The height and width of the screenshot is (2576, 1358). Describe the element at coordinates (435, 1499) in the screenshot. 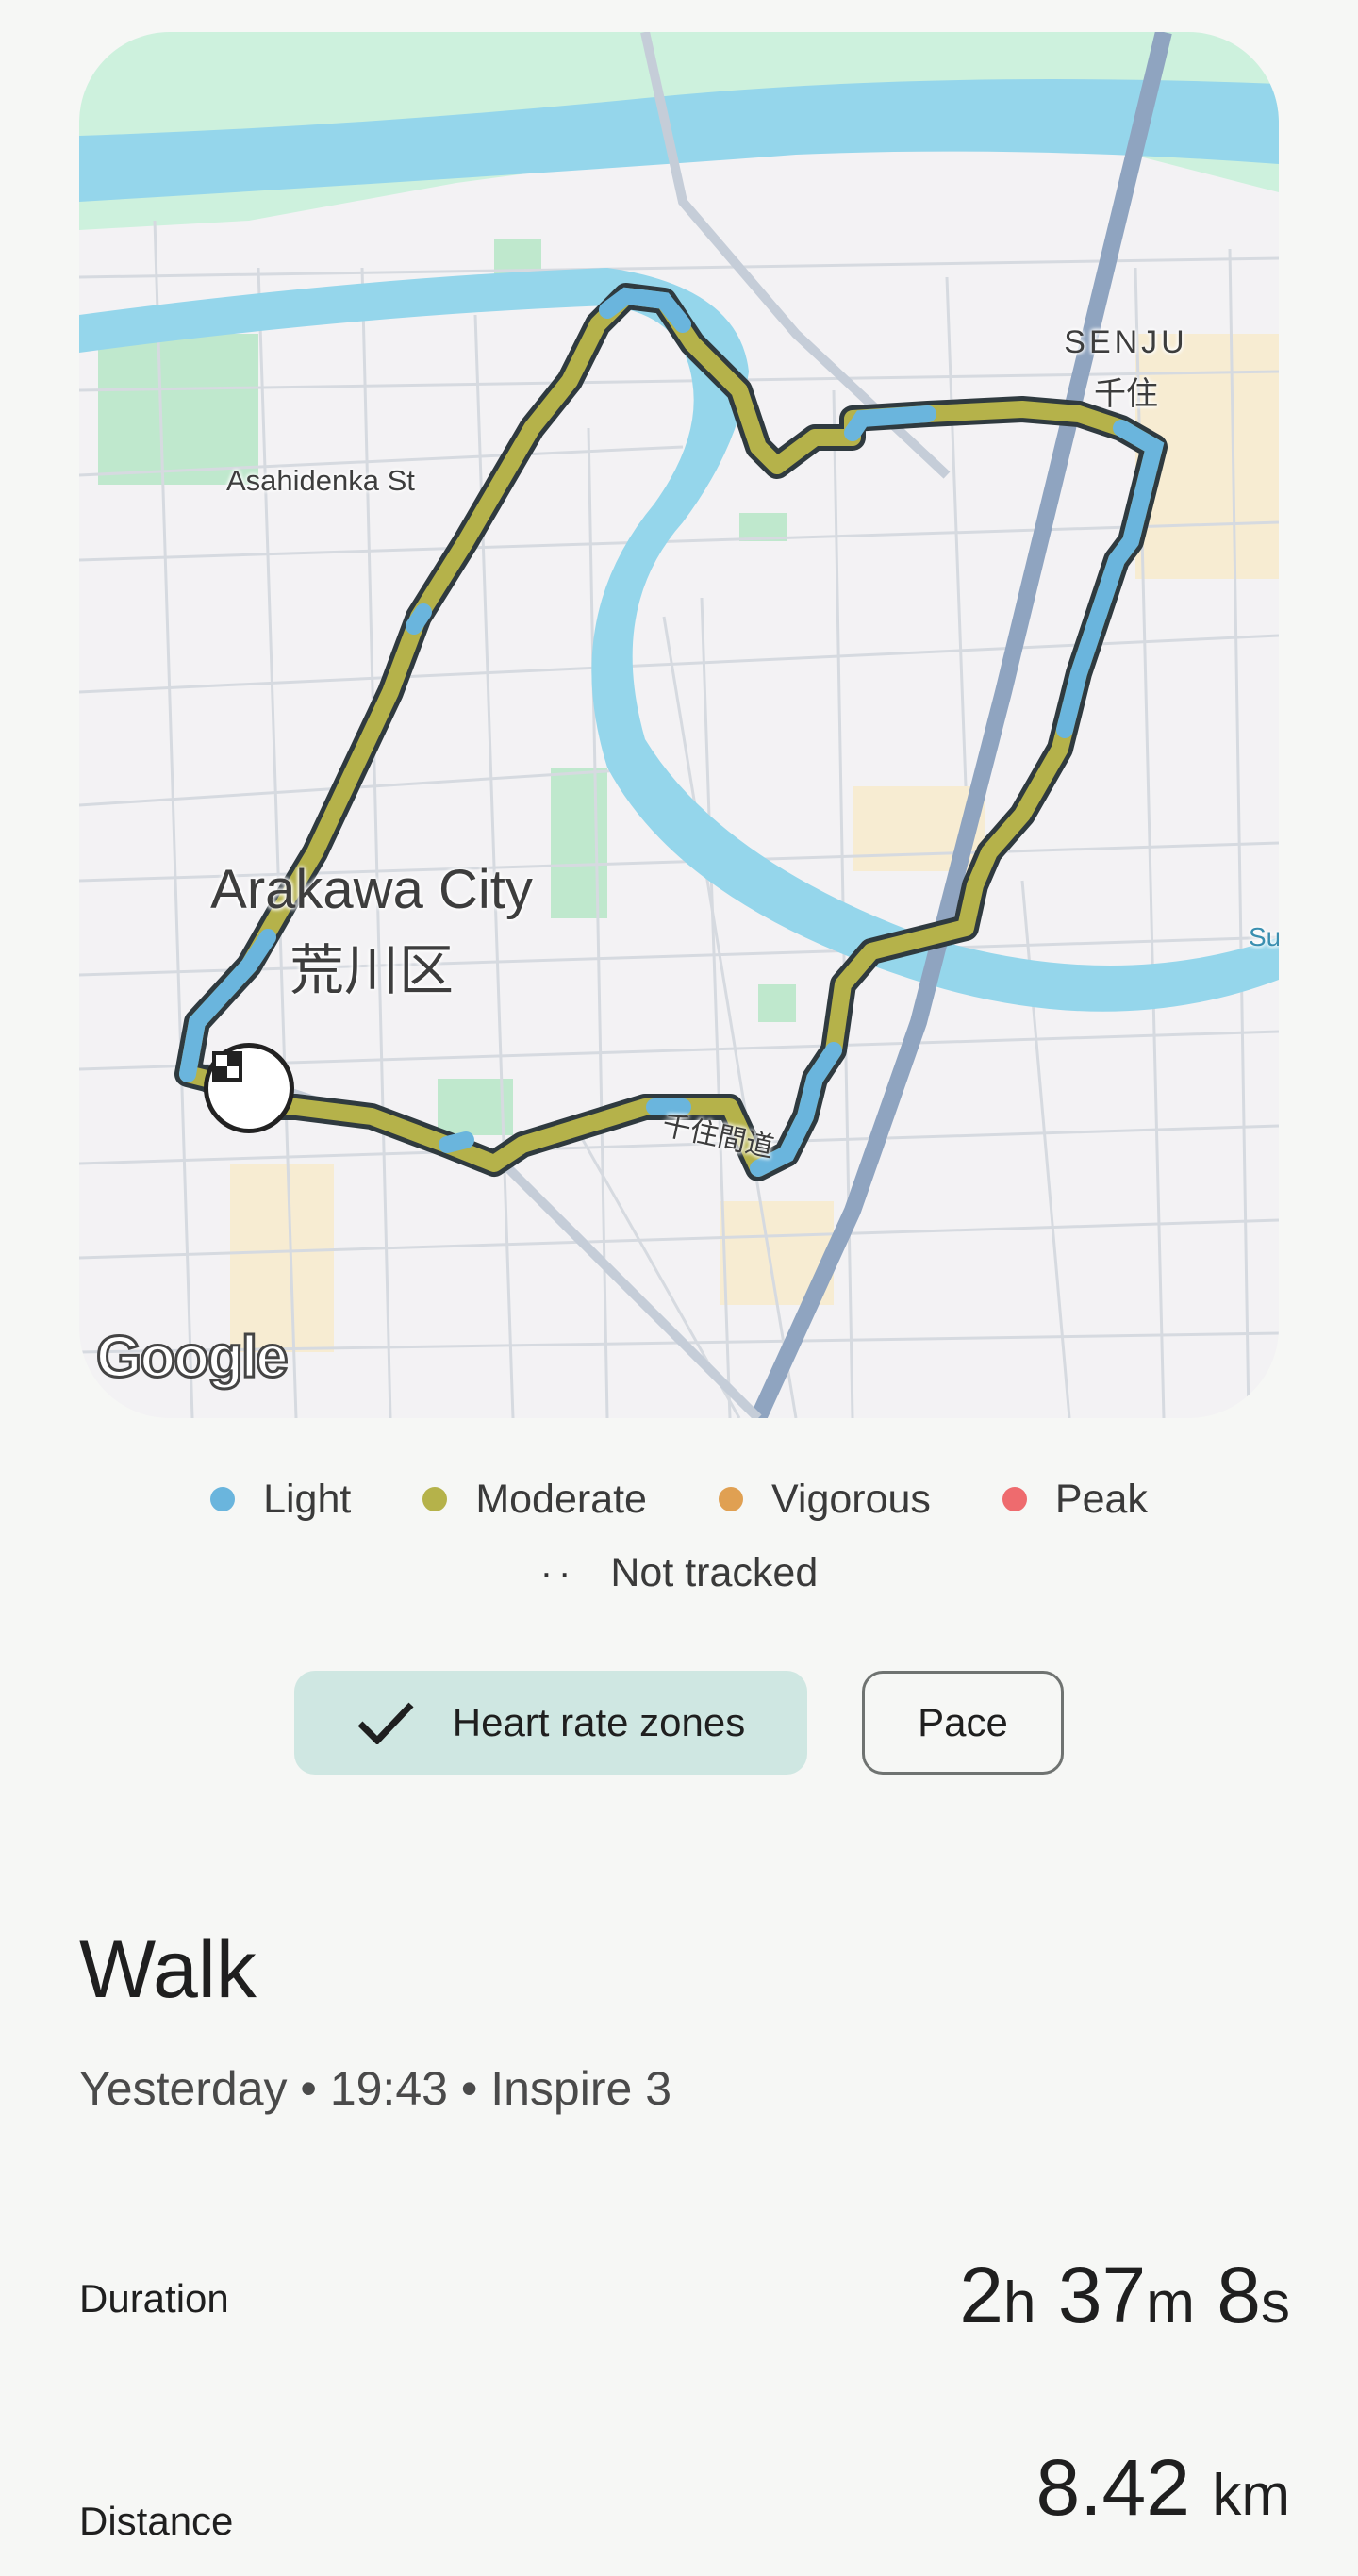

I see `moderate-dot-icon` at that location.